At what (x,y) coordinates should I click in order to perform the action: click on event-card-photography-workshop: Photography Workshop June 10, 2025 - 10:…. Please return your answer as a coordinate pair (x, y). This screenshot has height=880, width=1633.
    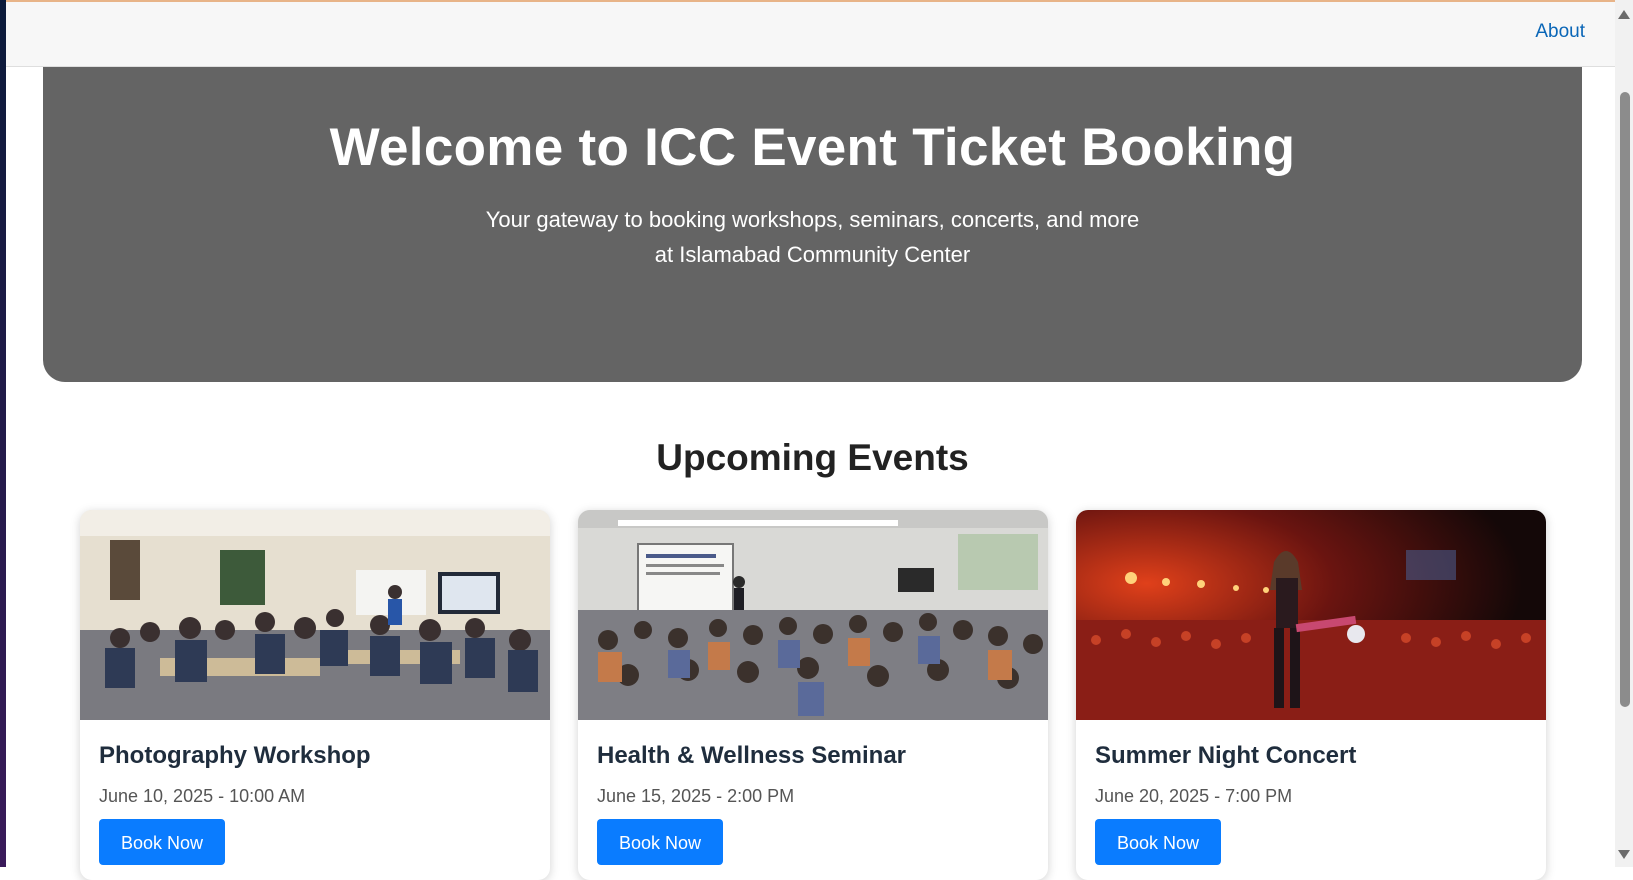
    Looking at the image, I should click on (315, 695).